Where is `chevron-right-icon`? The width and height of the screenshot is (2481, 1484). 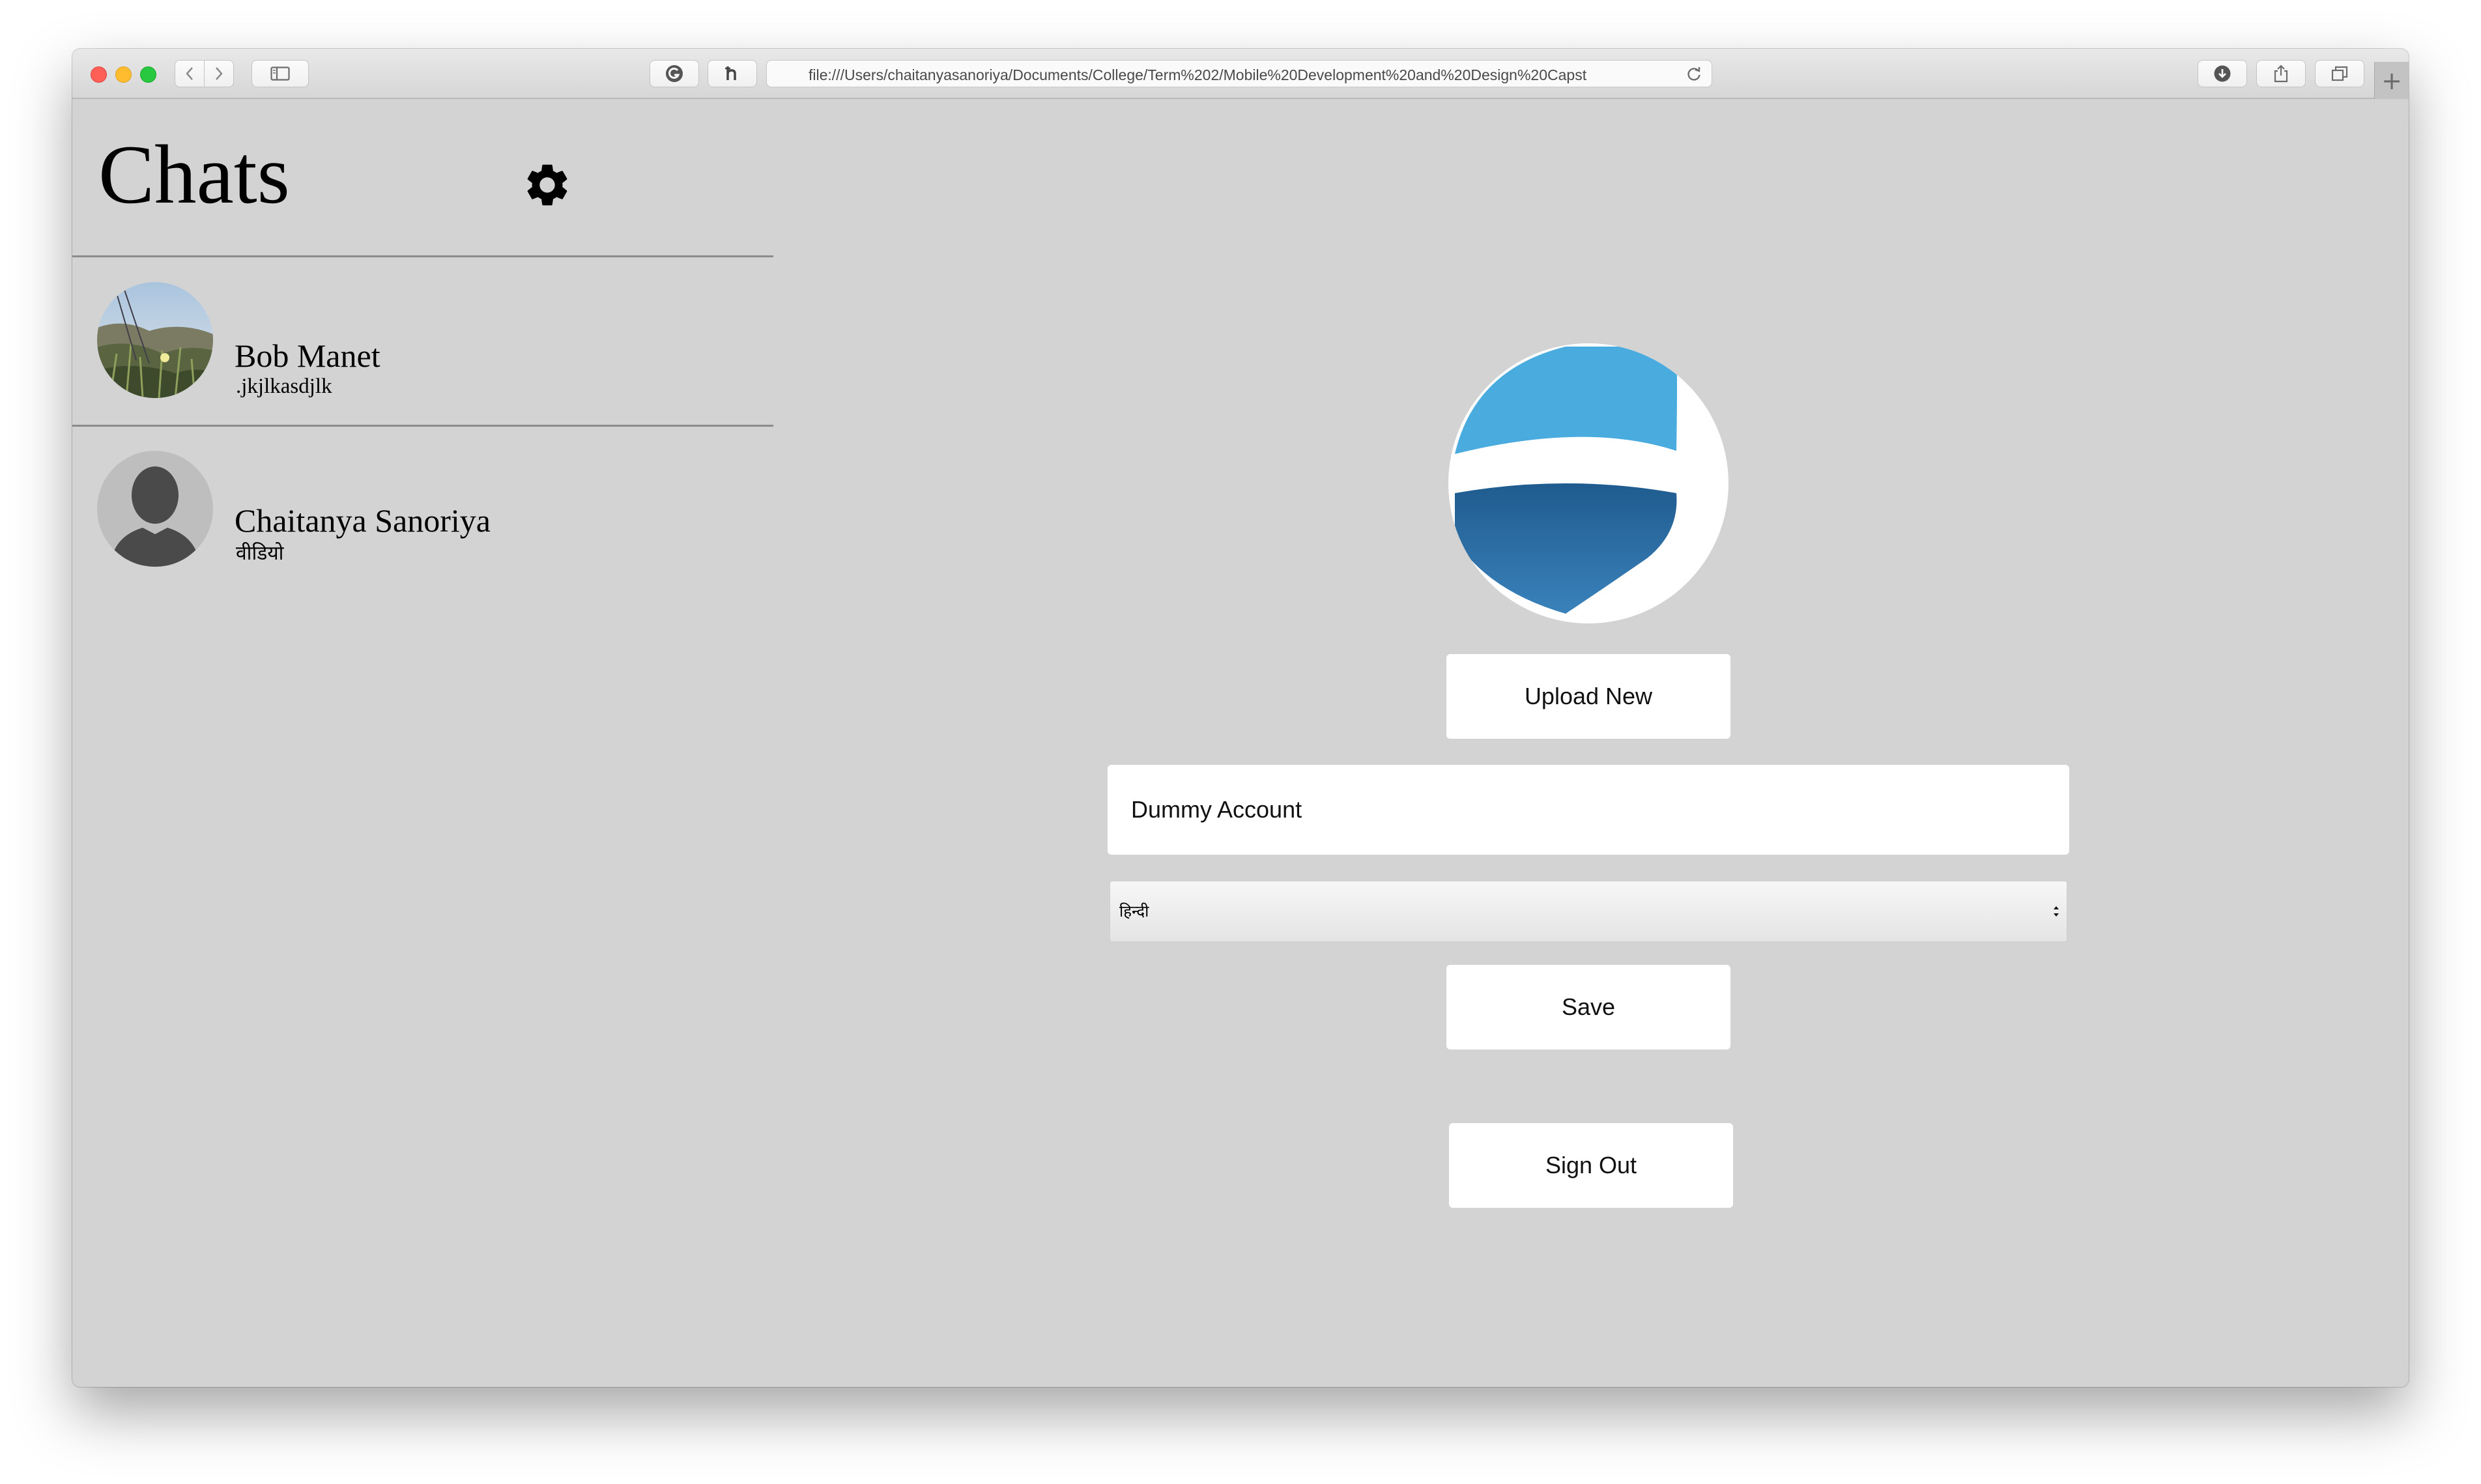 chevron-right-icon is located at coordinates (219, 73).